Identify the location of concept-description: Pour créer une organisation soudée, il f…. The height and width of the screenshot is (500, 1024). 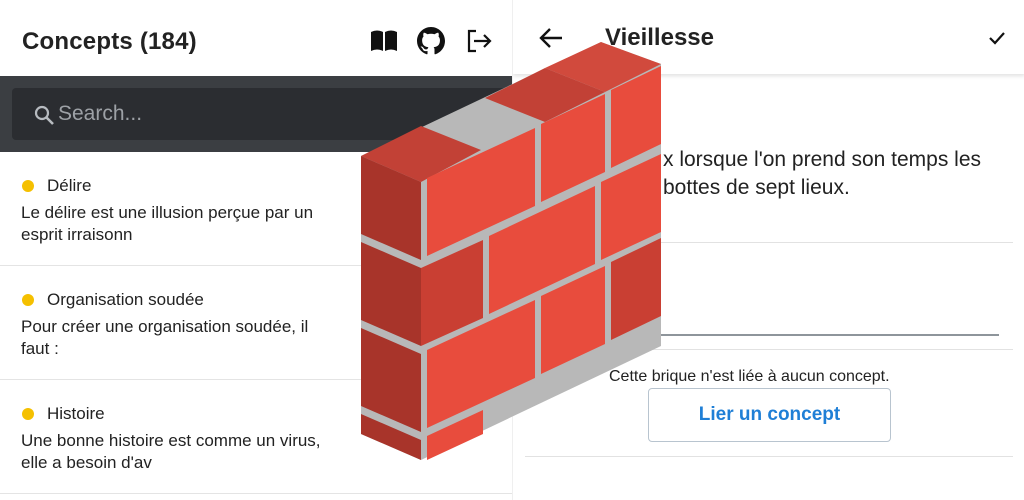
(165, 337).